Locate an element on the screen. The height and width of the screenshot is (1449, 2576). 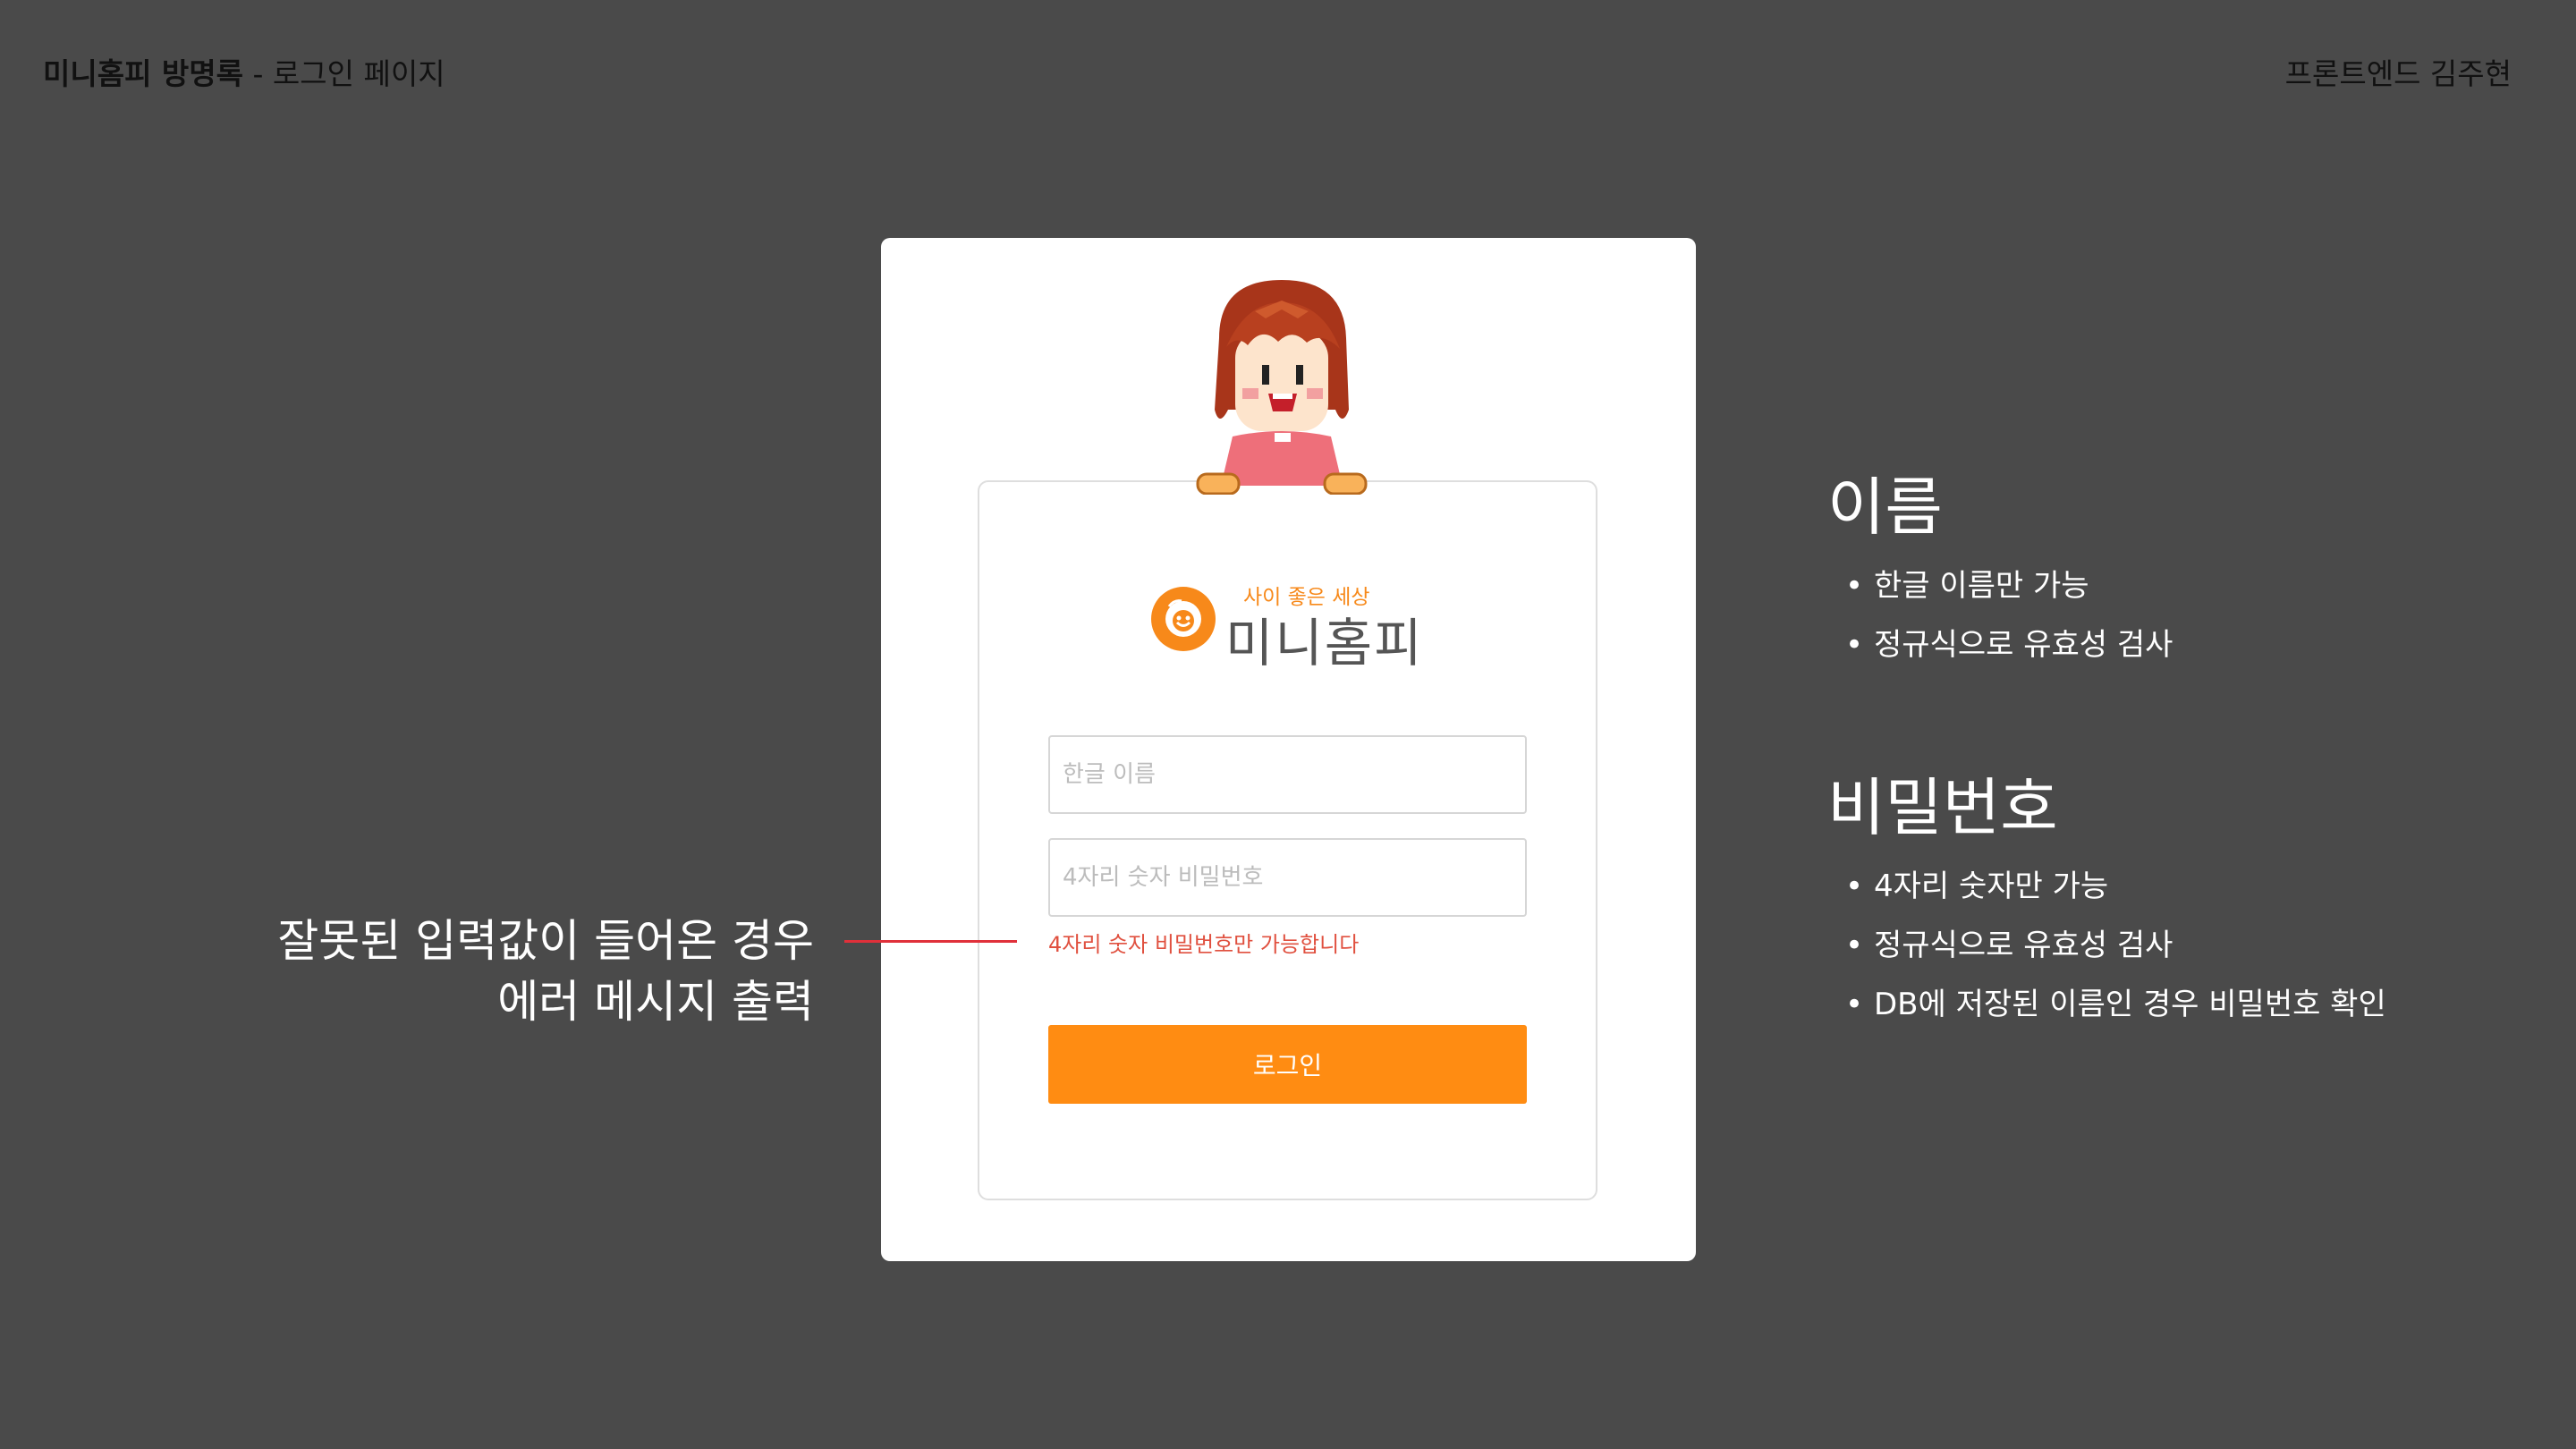
password-input is located at coordinates (1287, 877).